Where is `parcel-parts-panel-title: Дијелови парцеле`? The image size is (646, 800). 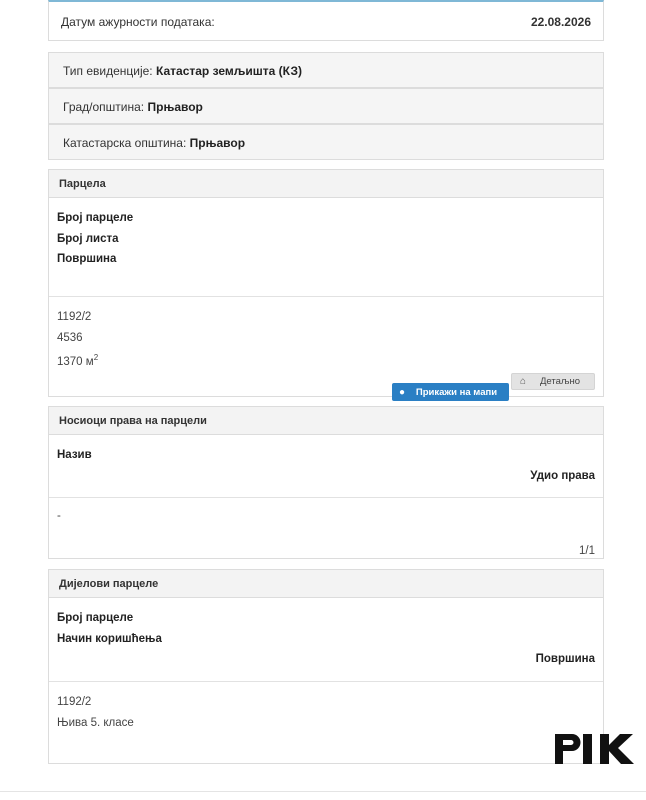
parcel-parts-panel-title: Дијелови парцеле is located at coordinates (326, 584).